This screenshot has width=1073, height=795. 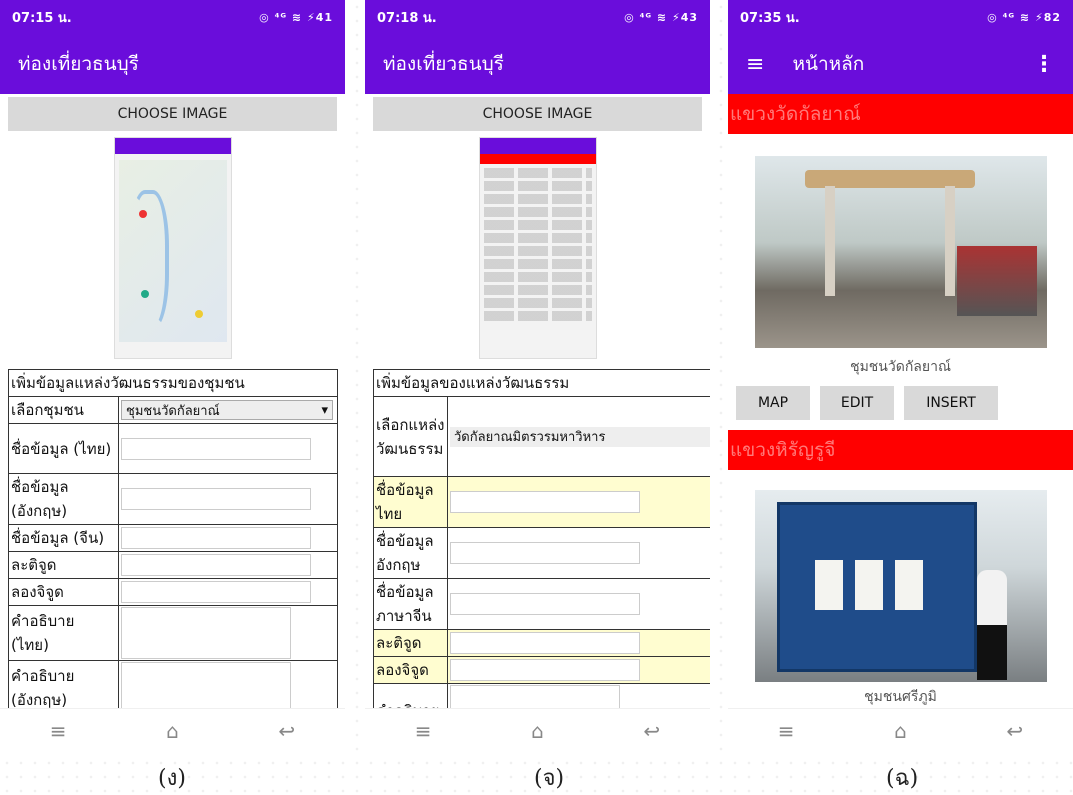 I want to click on status-bar: 07:15 น. ◎ ⁴ᴳ ≋ ⚡41, so click(x=172, y=17).